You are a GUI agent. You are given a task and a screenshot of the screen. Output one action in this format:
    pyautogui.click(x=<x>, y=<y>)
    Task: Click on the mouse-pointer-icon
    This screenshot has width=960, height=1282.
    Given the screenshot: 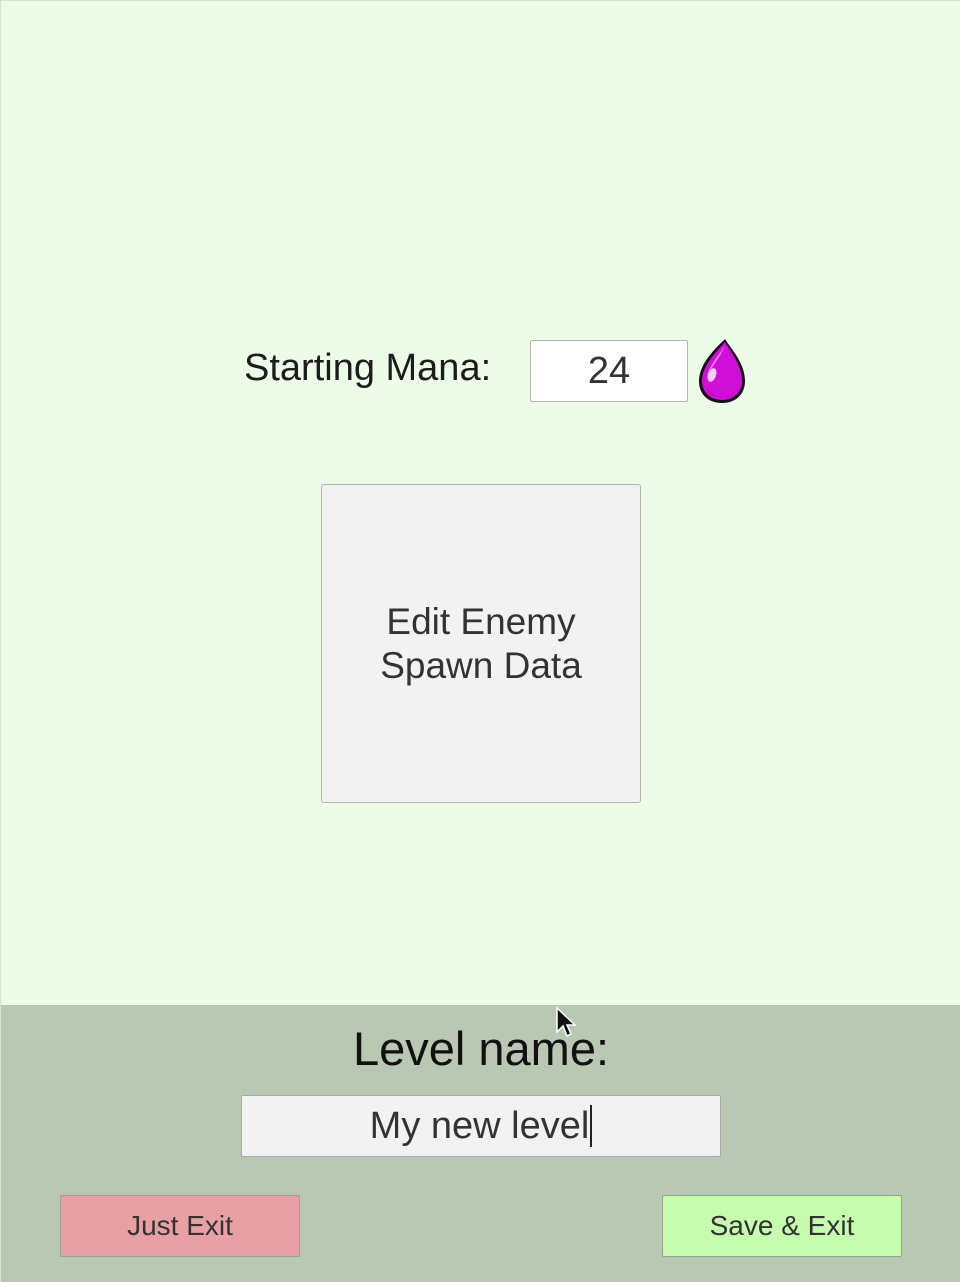 What is the action you would take?
    pyautogui.click(x=566, y=1022)
    